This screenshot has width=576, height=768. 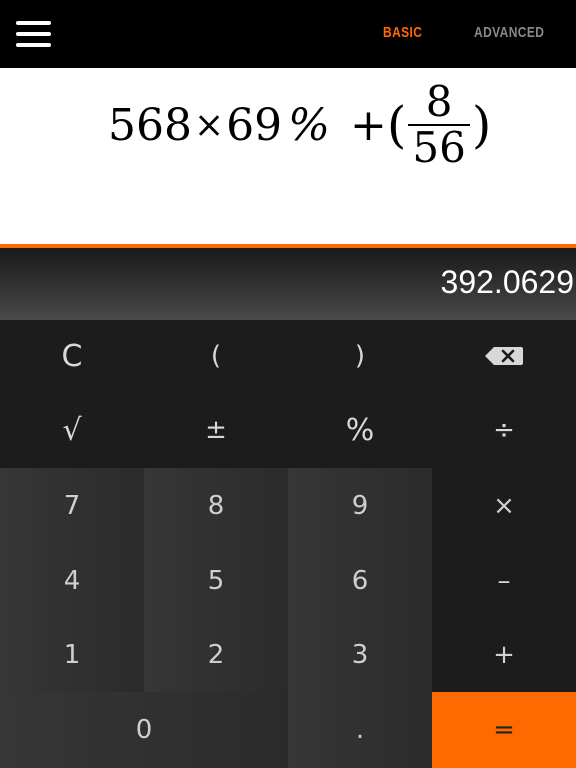 I want to click on open-paren-button: (, so click(x=216, y=356).